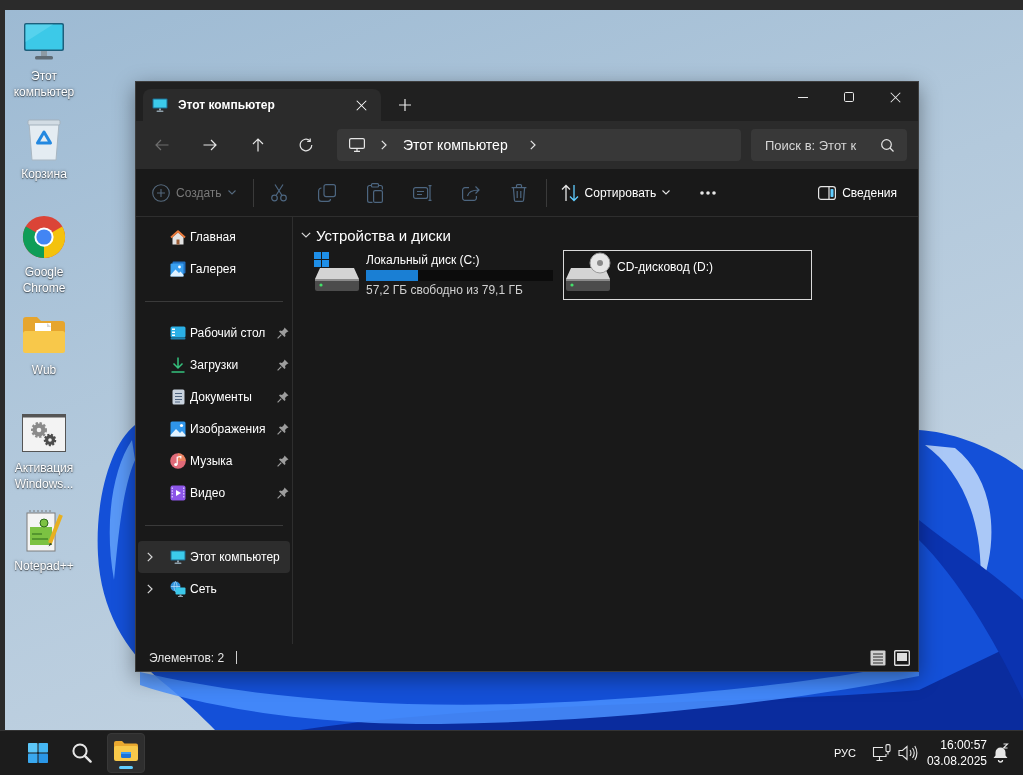 The image size is (1023, 775). I want to click on maximize-icon, so click(849, 97).